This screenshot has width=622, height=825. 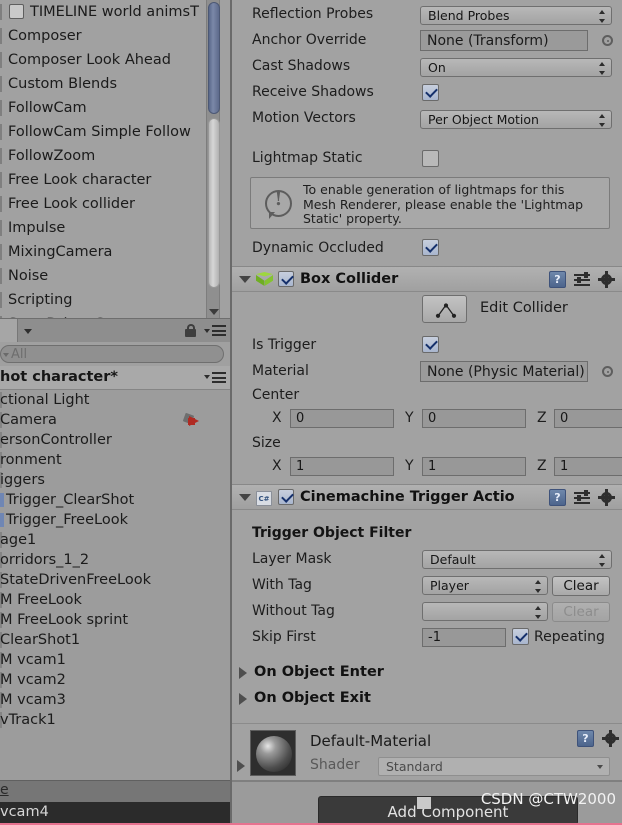 What do you see at coordinates (18, 540) in the screenshot?
I see `hierarchy-item-label: age1` at bounding box center [18, 540].